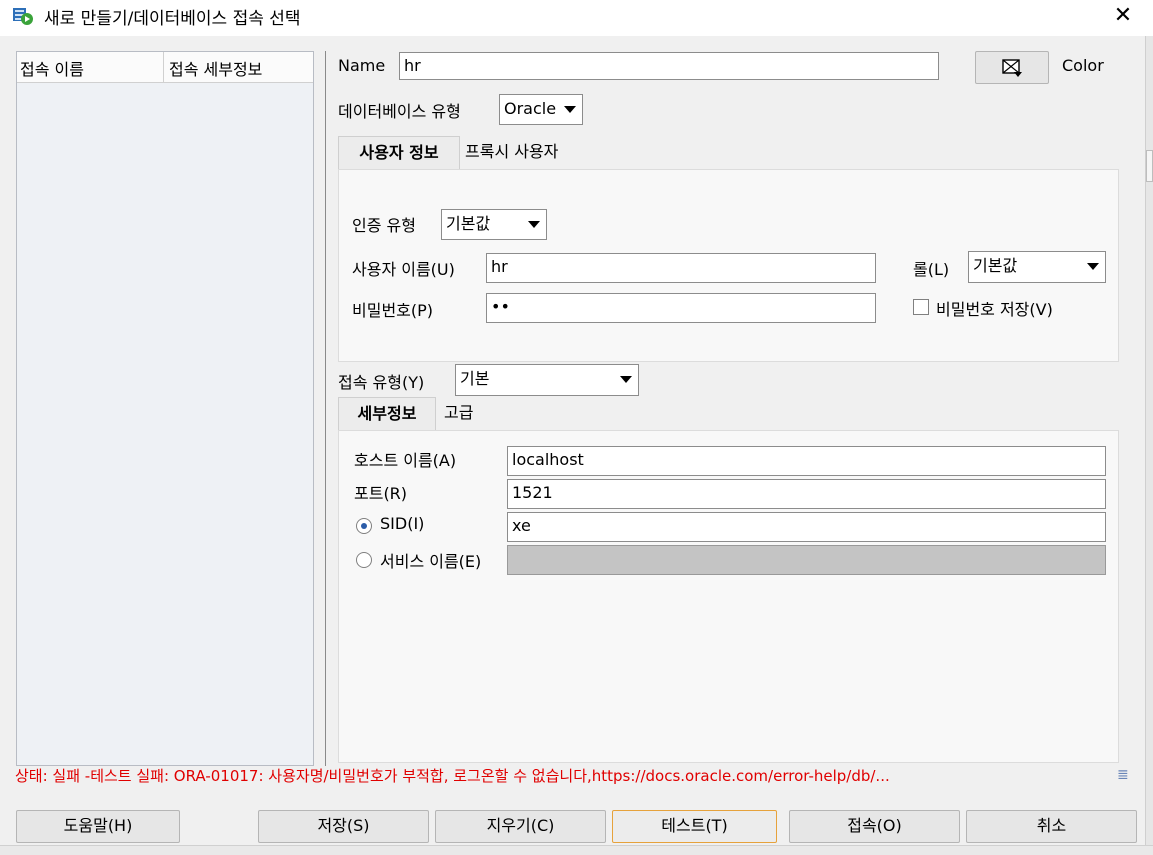  What do you see at coordinates (520, 826) in the screenshot?
I see `clear-button: 지우기(C)` at bounding box center [520, 826].